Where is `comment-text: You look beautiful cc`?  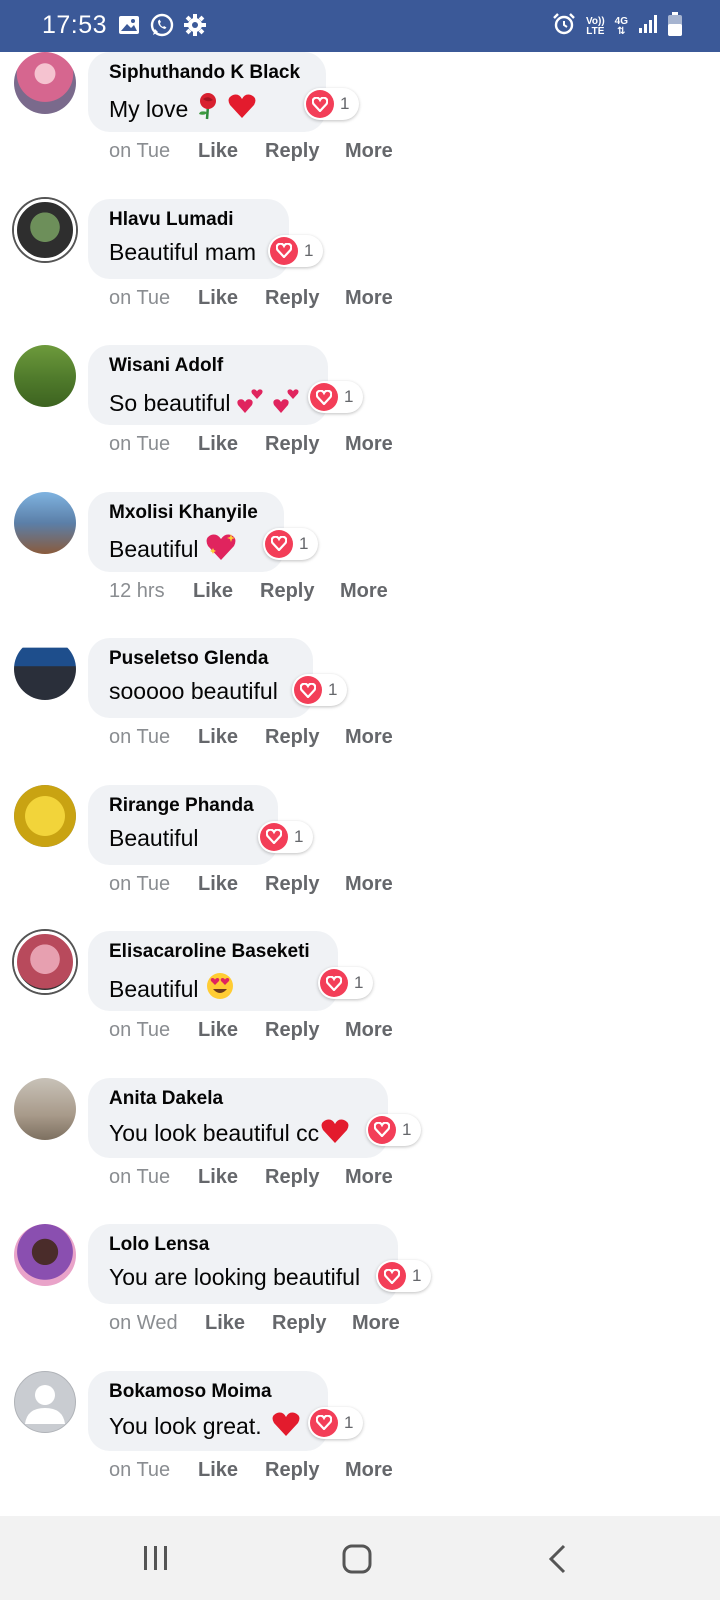
comment-text: You look beautiful cc is located at coordinates (238, 1134).